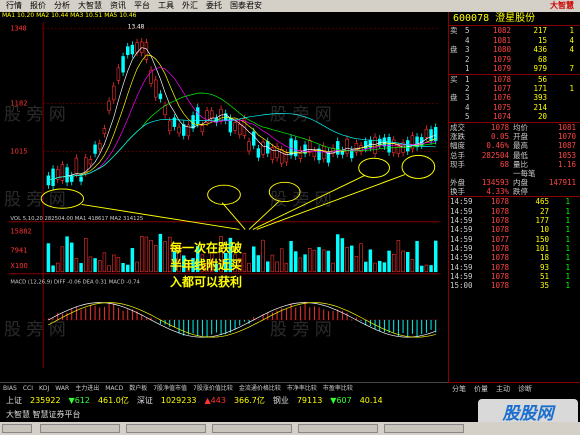 This screenshot has width=580, height=435. I want to click on tick-row: 14:59 1078 93 1, so click(514, 267).